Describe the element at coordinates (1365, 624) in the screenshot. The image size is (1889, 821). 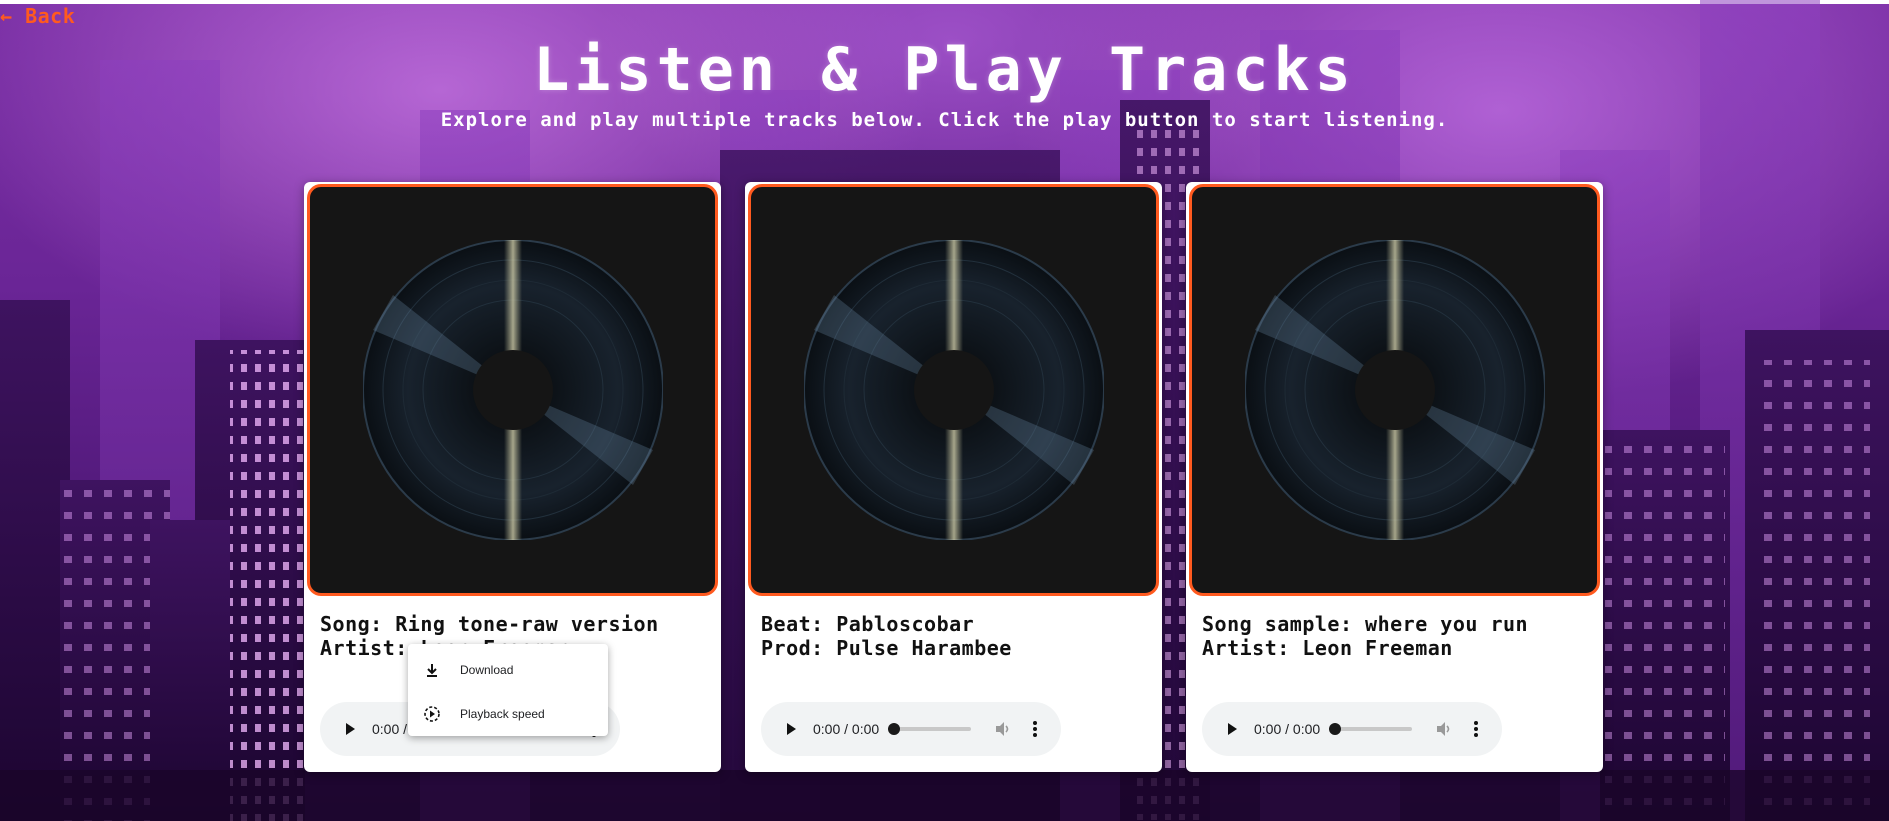
I see `track-title: Song sample: where you run` at that location.